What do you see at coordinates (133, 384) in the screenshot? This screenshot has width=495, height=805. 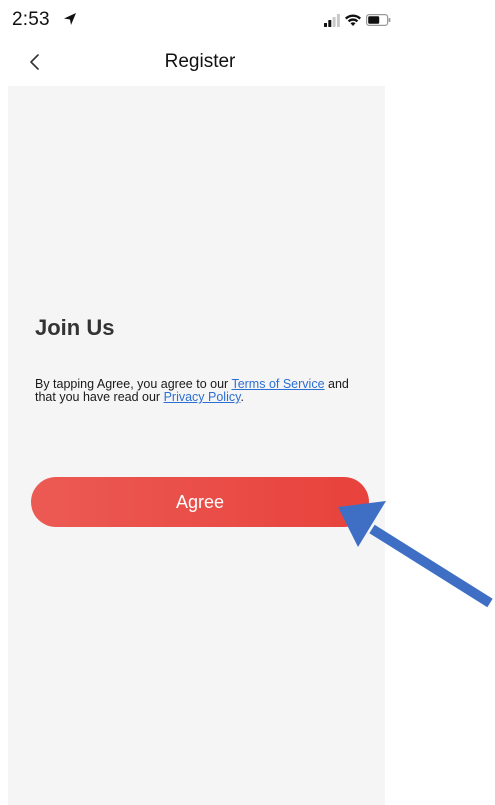 I see `terms-prefix-text: By tapping Agree, you agree to our` at bounding box center [133, 384].